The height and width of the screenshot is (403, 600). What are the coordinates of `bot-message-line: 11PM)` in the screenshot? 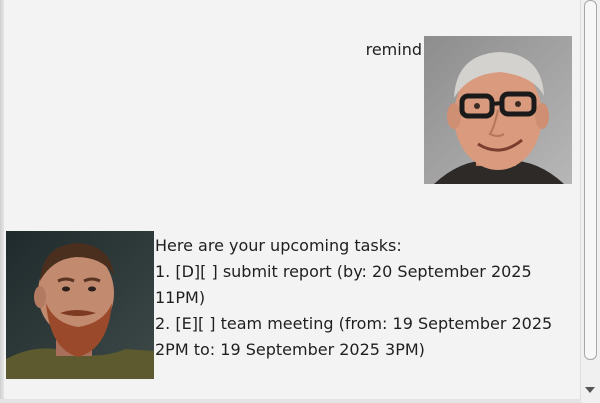 It's located at (180, 297).